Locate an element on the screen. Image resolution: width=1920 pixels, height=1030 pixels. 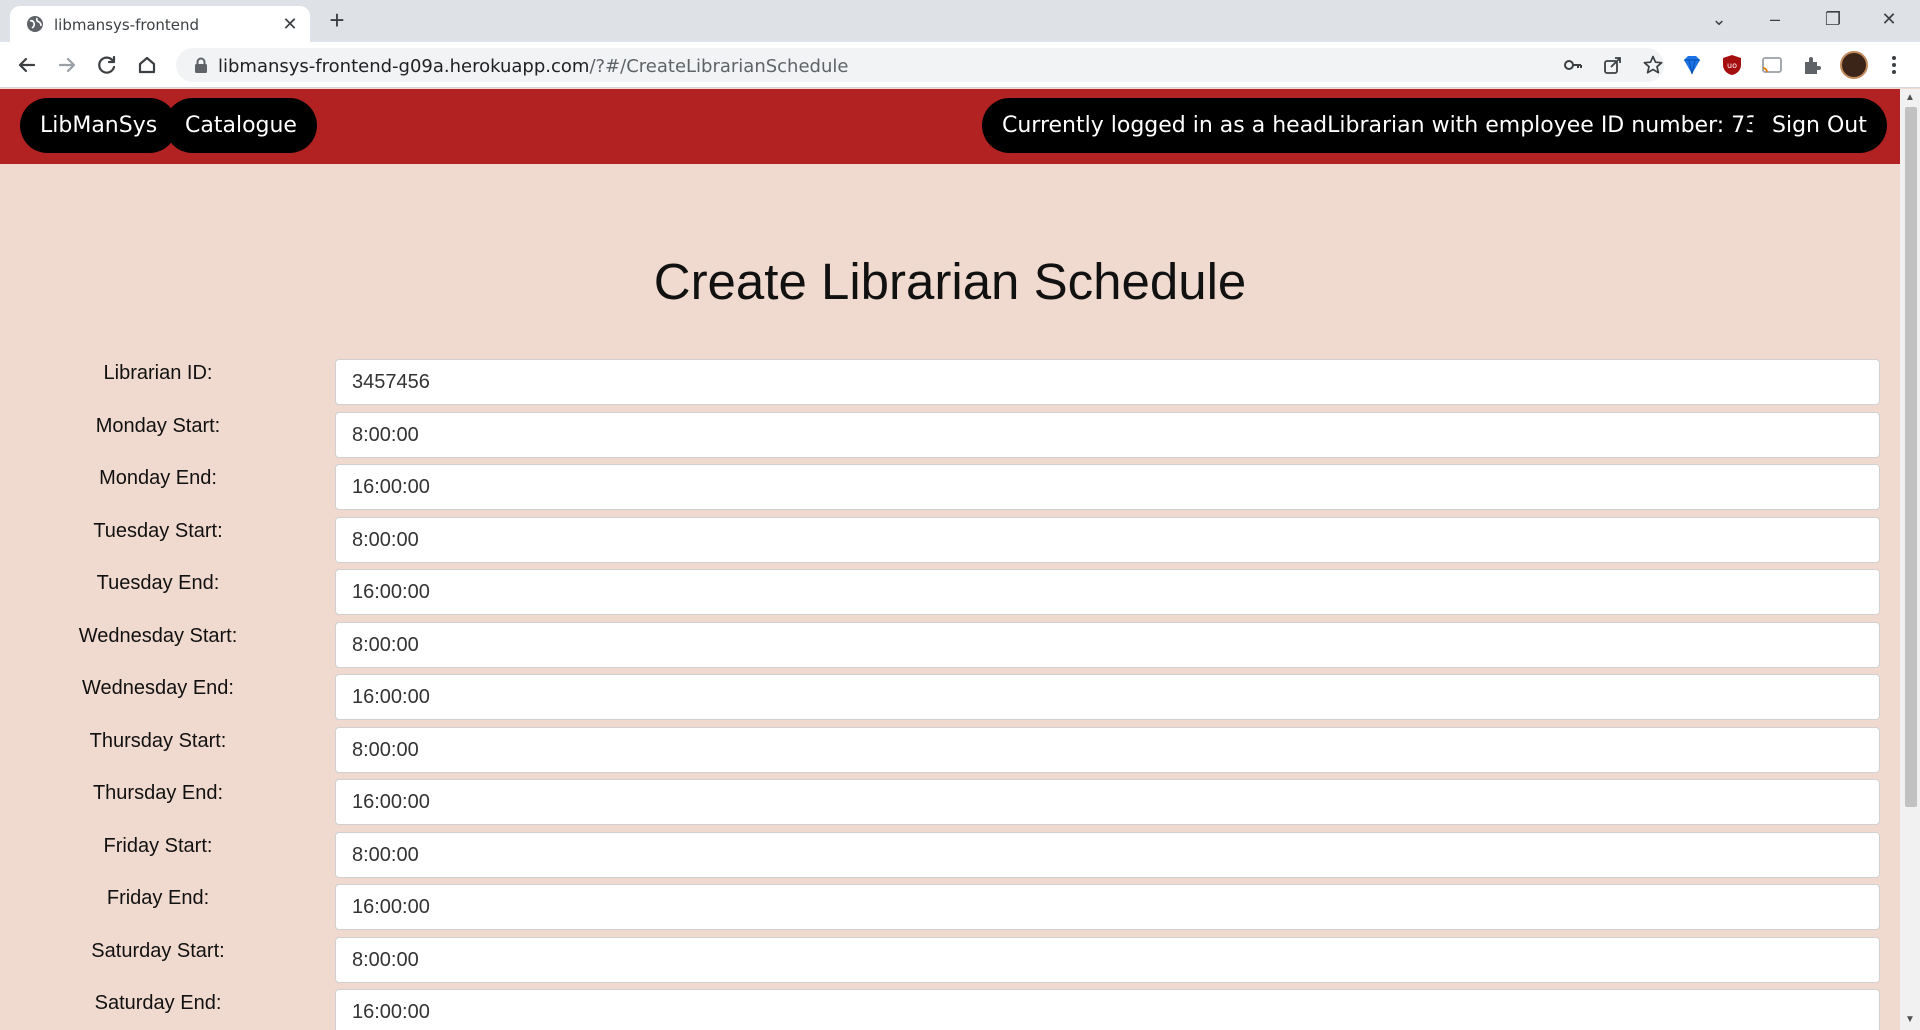
forward-icon is located at coordinates (67, 65).